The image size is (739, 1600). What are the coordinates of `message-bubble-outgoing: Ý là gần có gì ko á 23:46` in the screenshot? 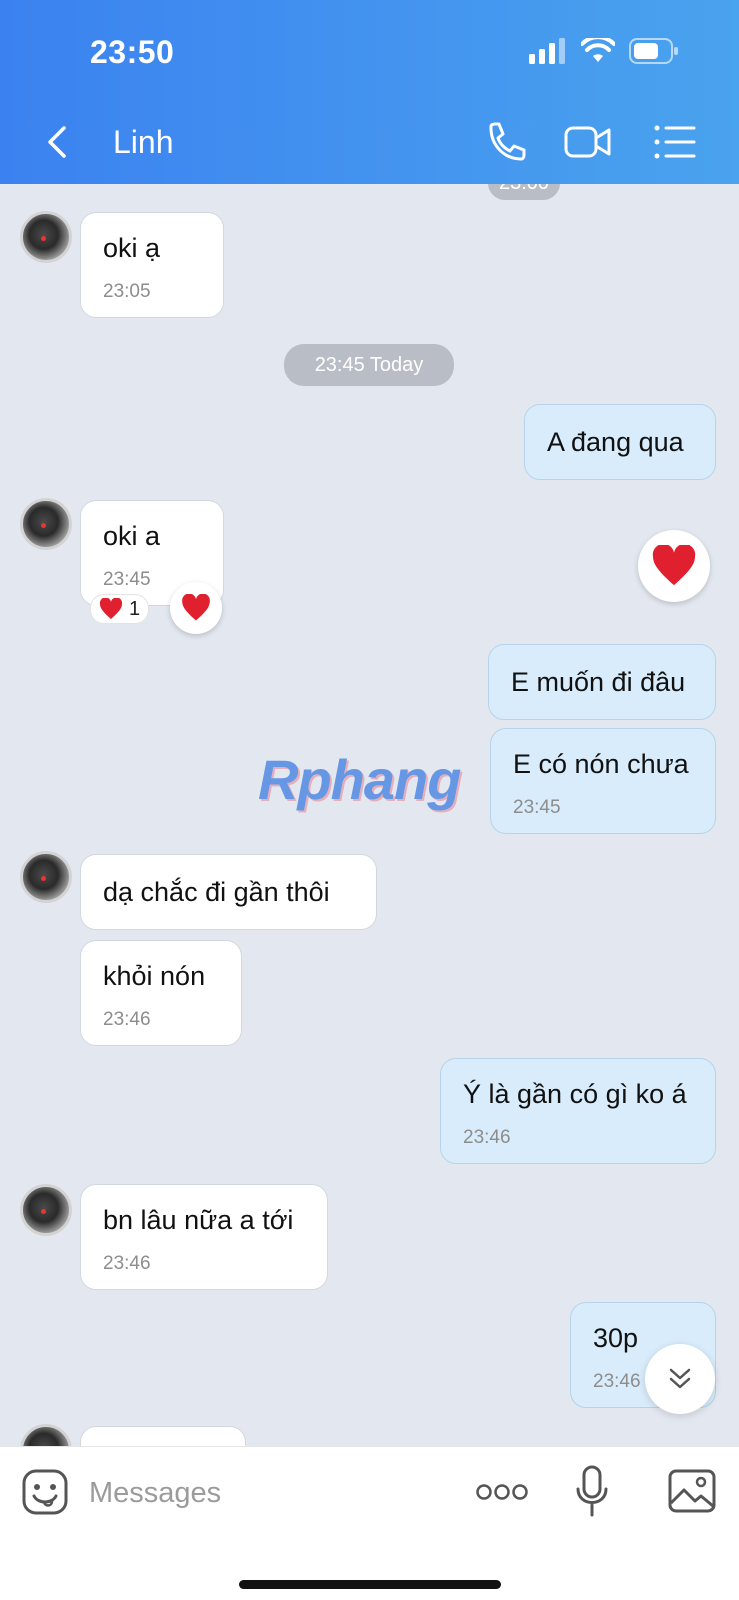 It's located at (578, 1111).